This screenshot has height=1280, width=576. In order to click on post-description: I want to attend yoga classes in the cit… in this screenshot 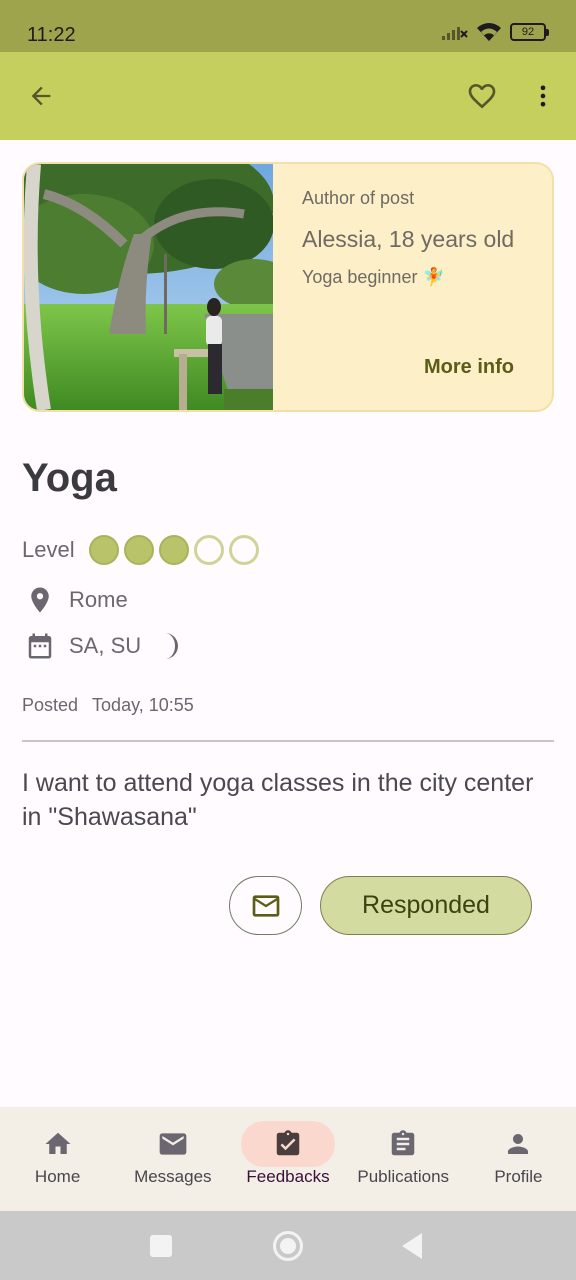, I will do `click(278, 800)`.